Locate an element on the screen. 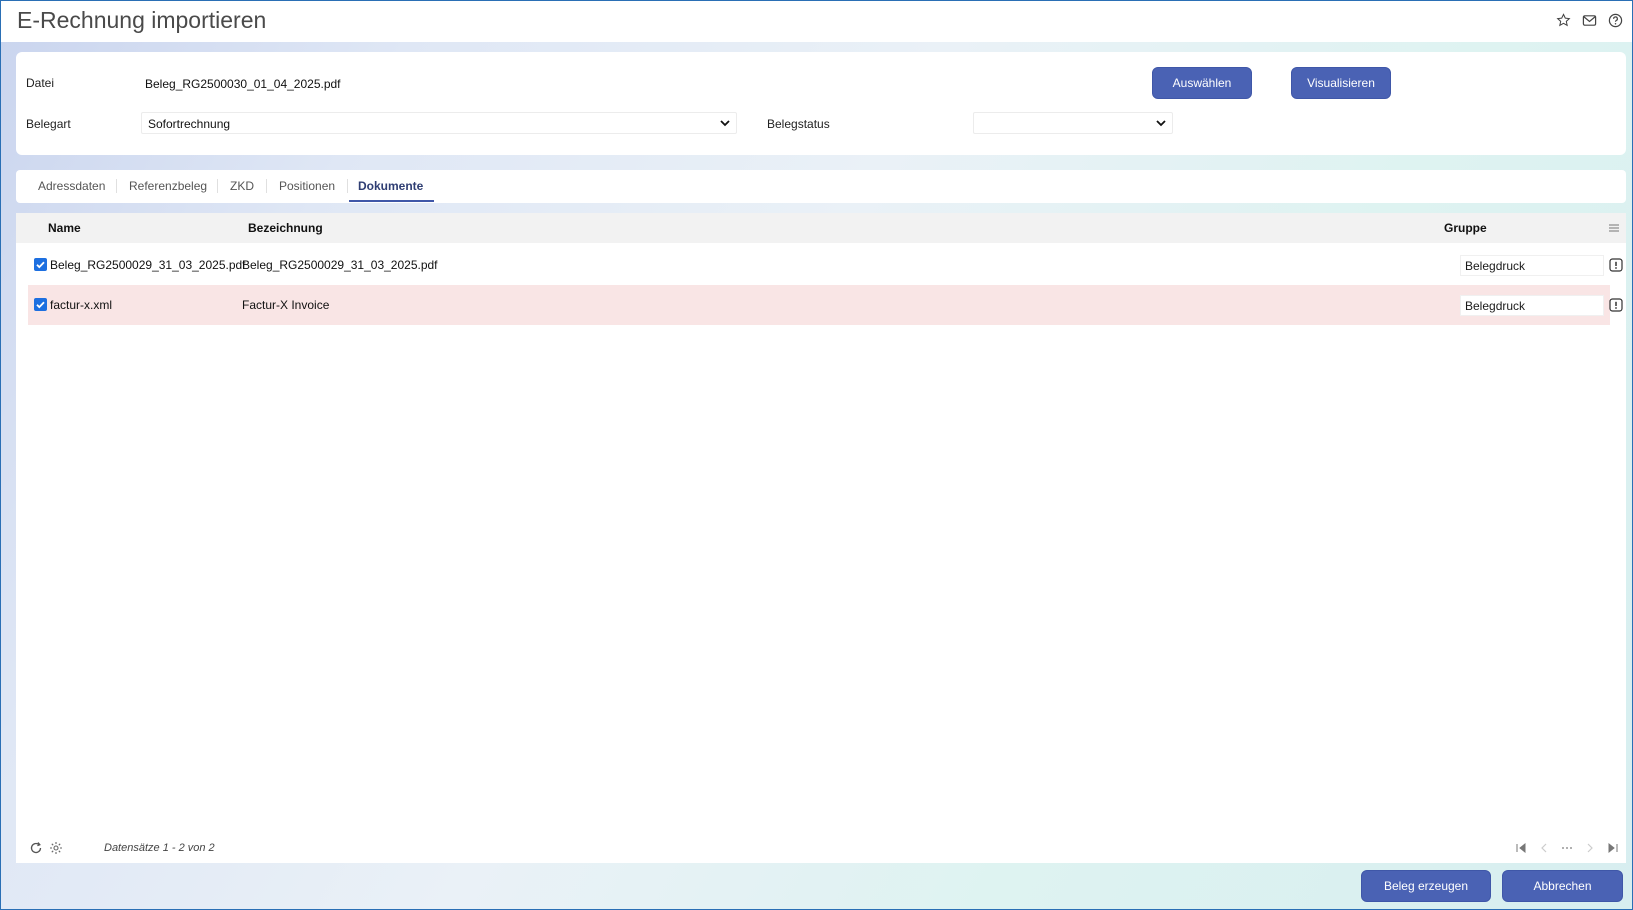  row-name: factur-x.xml is located at coordinates (81, 305).